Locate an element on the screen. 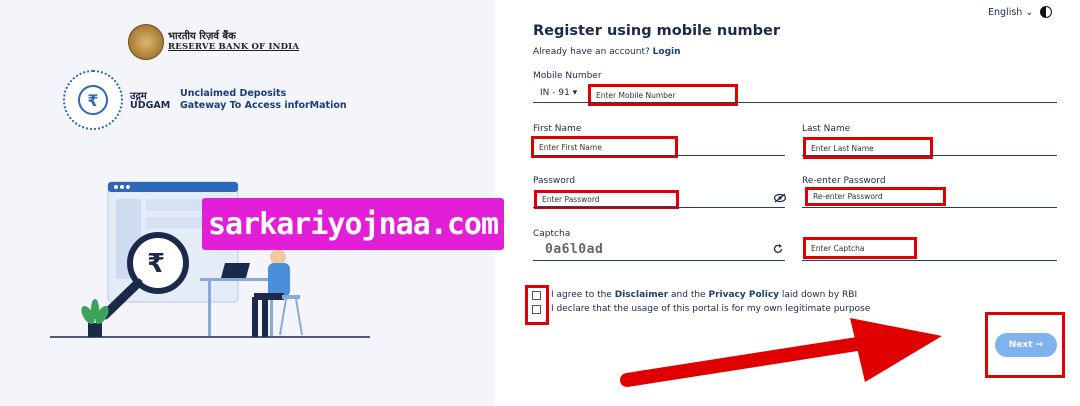 The height and width of the screenshot is (406, 1080). password-underline is located at coordinates (659, 207).